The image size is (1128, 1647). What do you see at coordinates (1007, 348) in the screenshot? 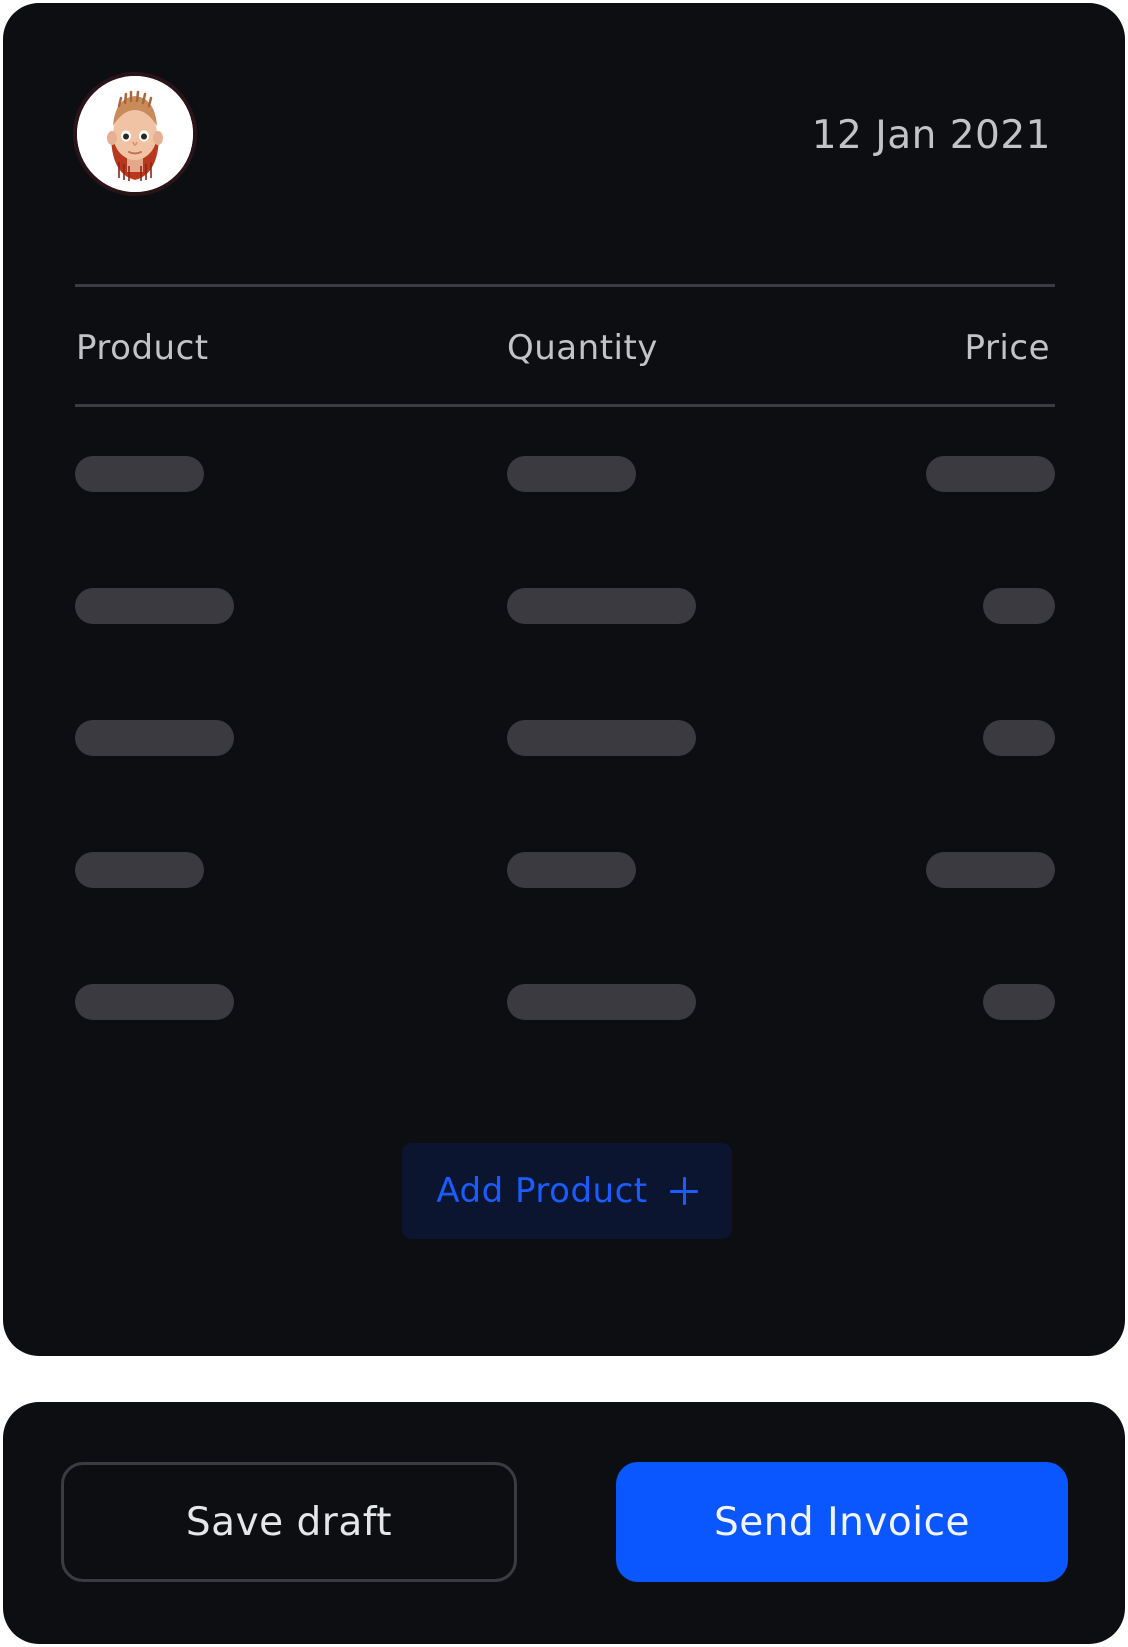
I see `column-header-price: Price` at bounding box center [1007, 348].